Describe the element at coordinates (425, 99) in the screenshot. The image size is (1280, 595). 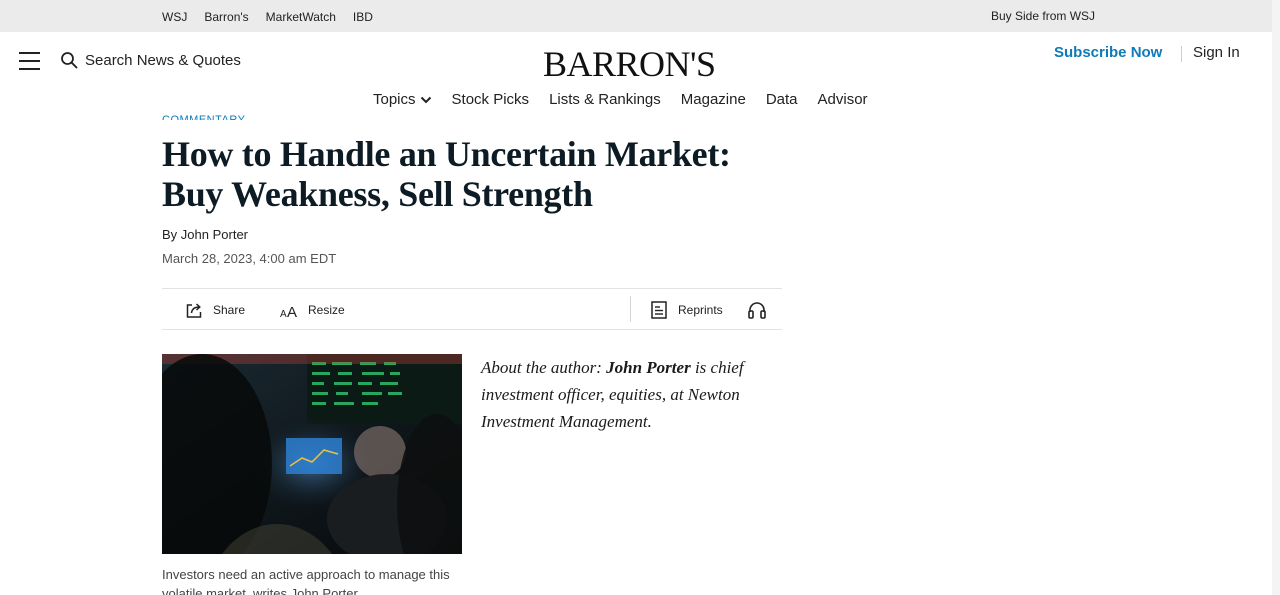
I see `chevron-down-icon` at that location.